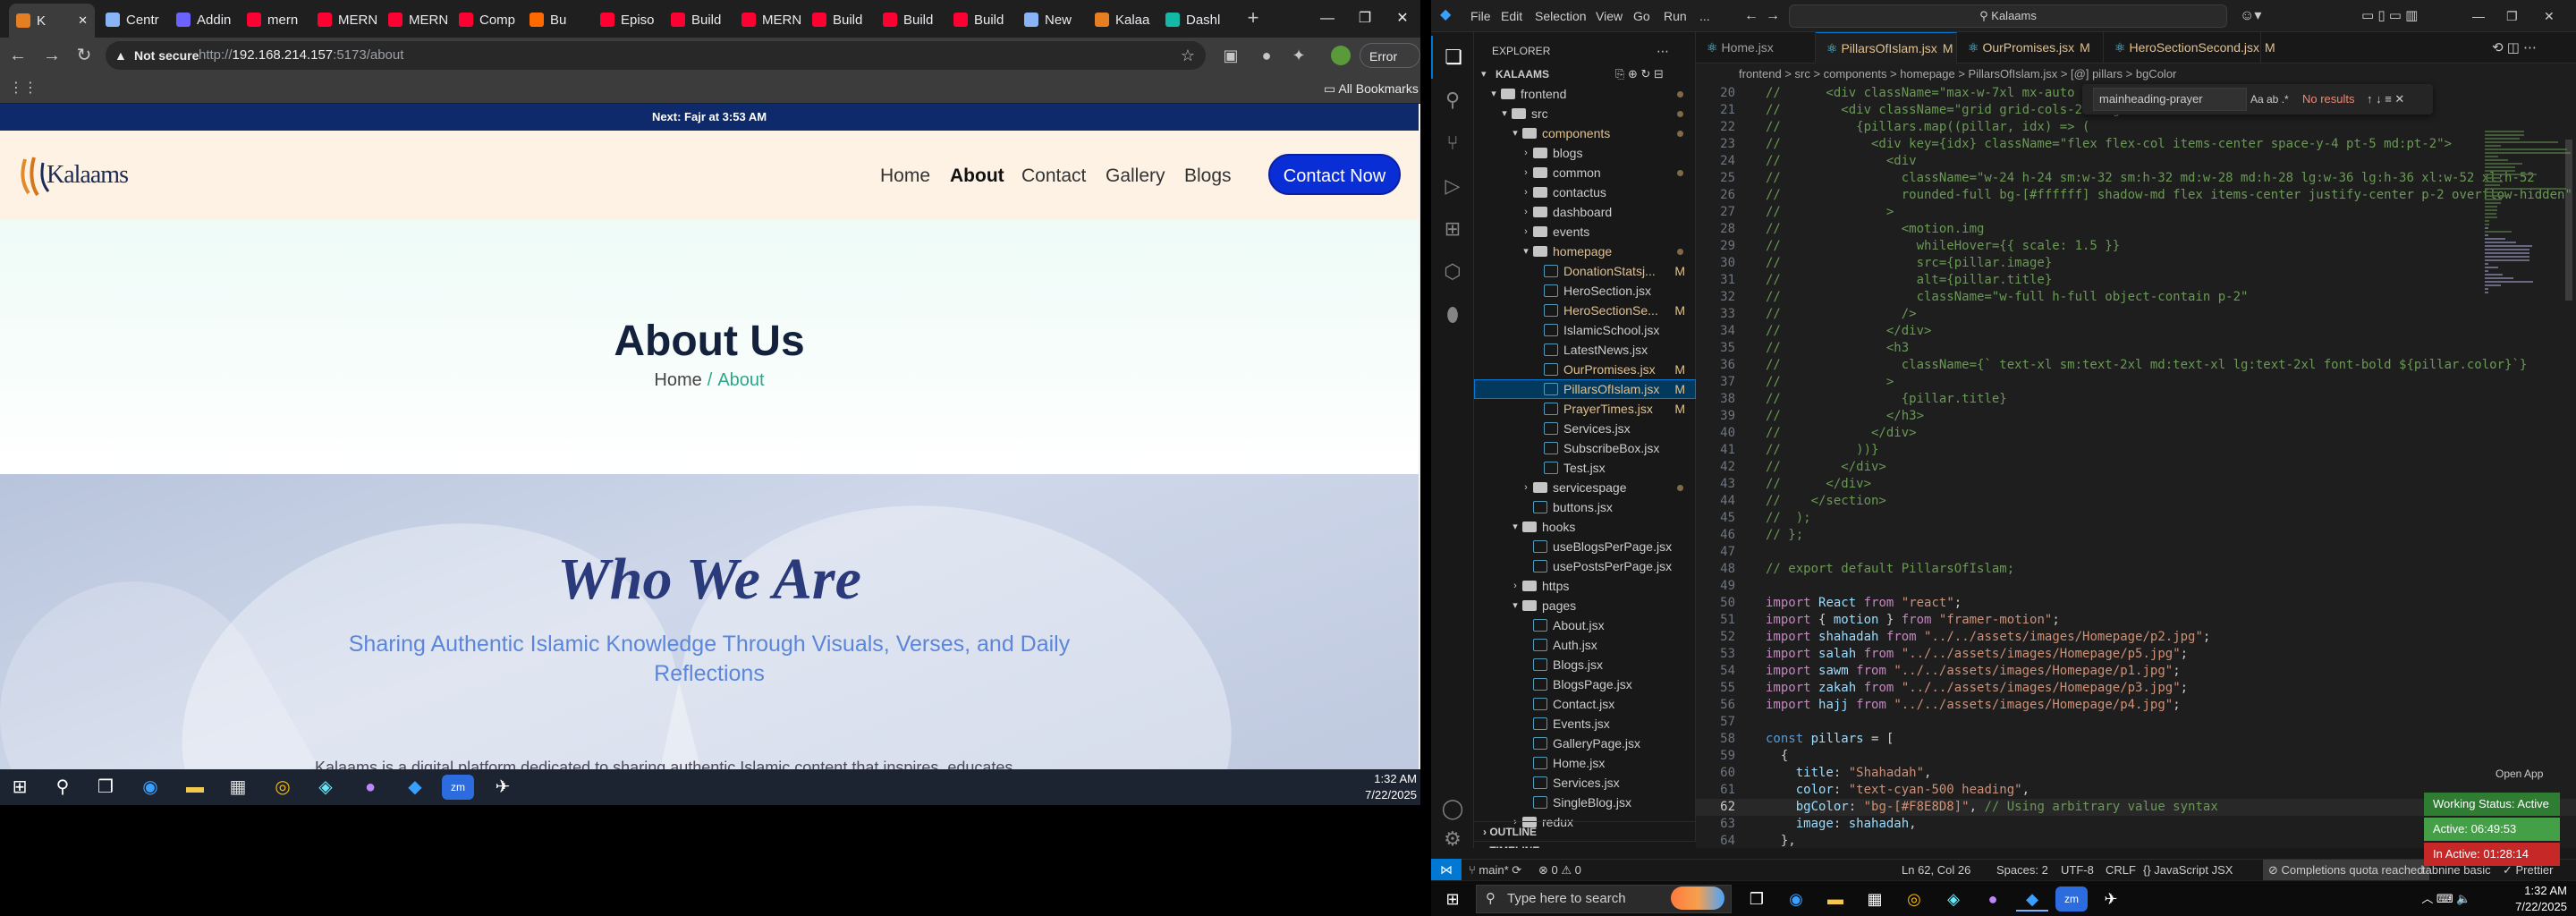  What do you see at coordinates (2022, 870) in the screenshot?
I see `indentation: Spaces: 2` at bounding box center [2022, 870].